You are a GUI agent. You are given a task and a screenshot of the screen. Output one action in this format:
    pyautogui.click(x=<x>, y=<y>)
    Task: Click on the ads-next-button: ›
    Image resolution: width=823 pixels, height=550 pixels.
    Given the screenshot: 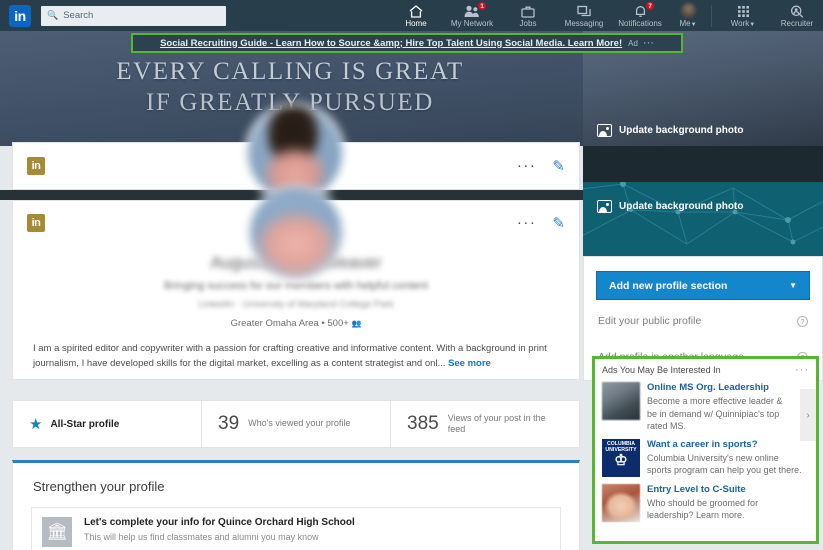 What is the action you would take?
    pyautogui.click(x=808, y=415)
    